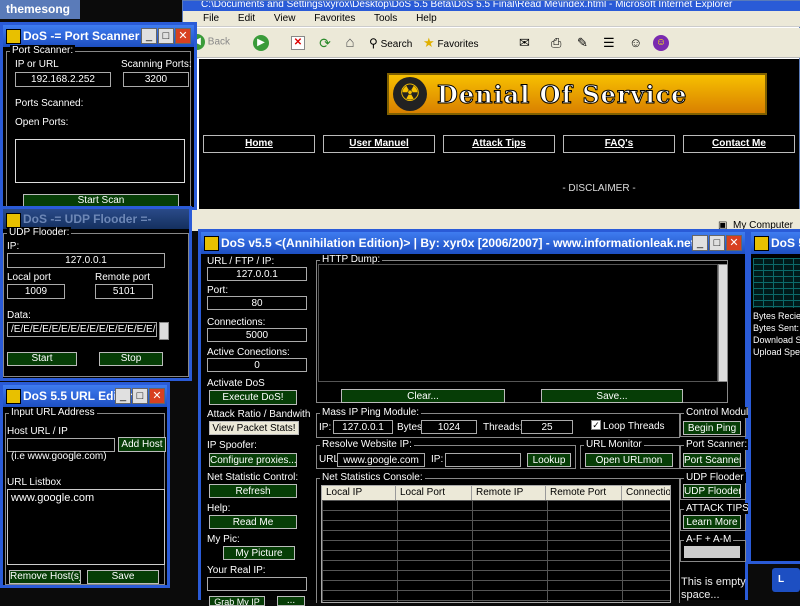 This screenshot has width=800, height=606. What do you see at coordinates (259, 553) in the screenshot?
I see `my-picture-button: My Picture` at bounding box center [259, 553].